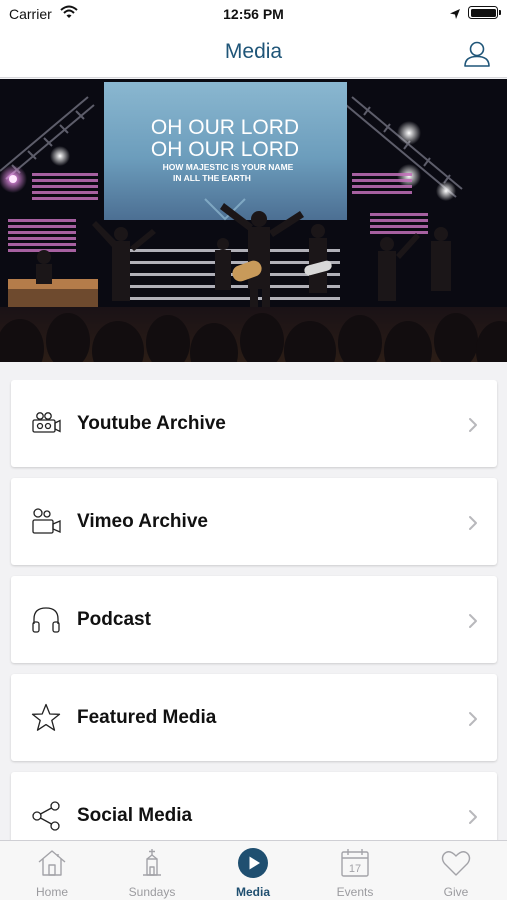 The width and height of the screenshot is (507, 900). I want to click on tab-bar: Home Sundays Media 17 Events Give, so click(253, 870).